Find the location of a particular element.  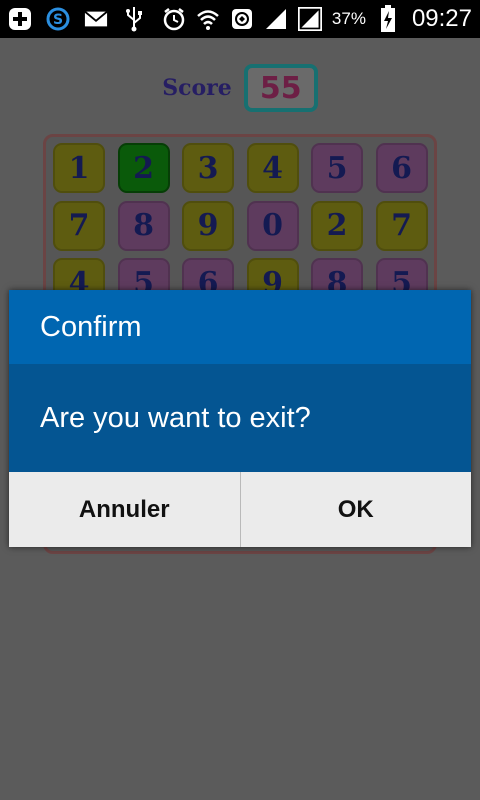

skype-icon: S is located at coordinates (58, 19).